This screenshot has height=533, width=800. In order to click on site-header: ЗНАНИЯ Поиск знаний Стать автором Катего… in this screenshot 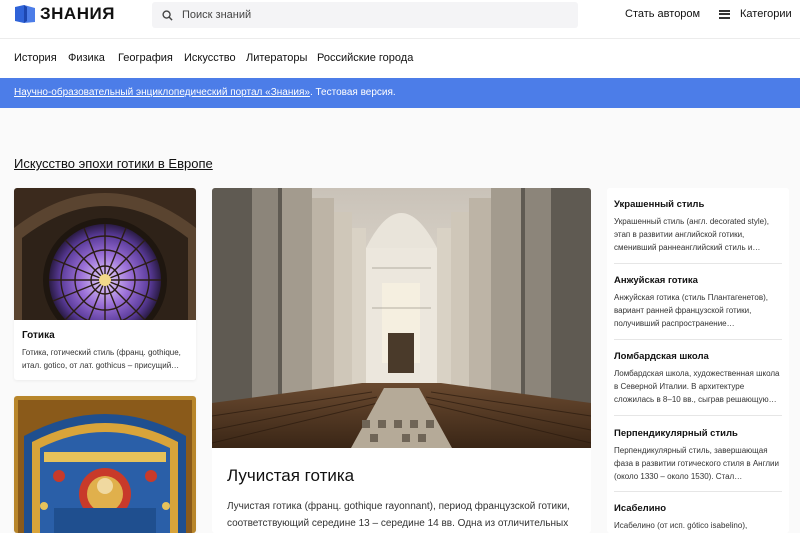, I will do `click(400, 15)`.